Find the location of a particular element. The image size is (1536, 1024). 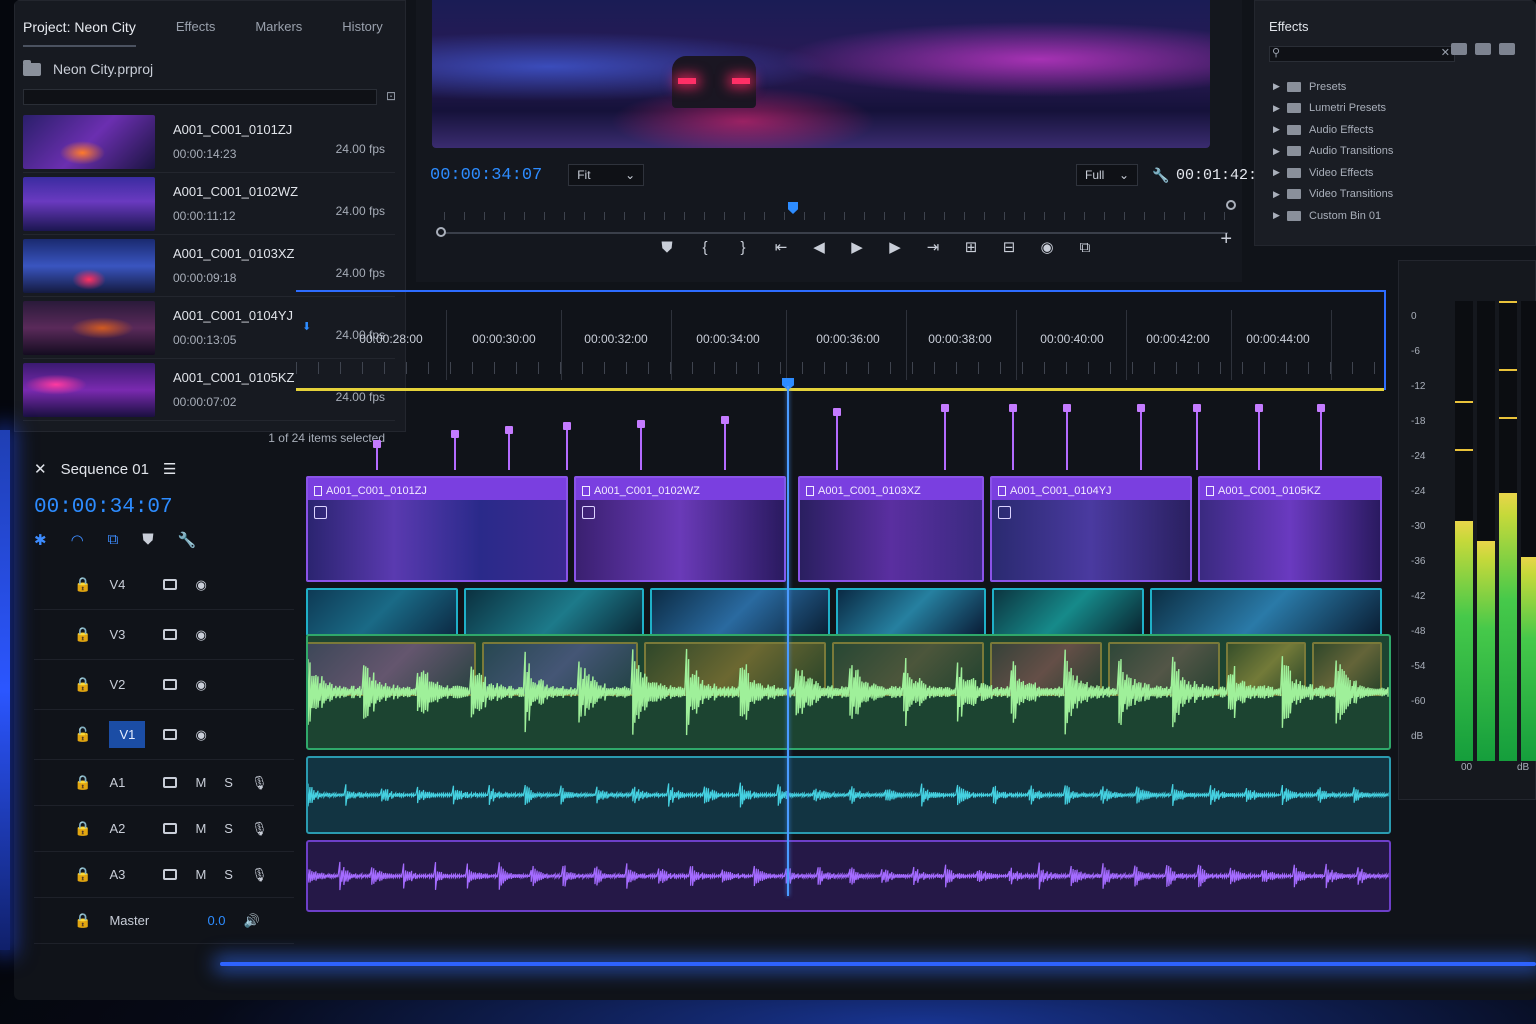

nest-icon: ⧉ is located at coordinates (113, 540).